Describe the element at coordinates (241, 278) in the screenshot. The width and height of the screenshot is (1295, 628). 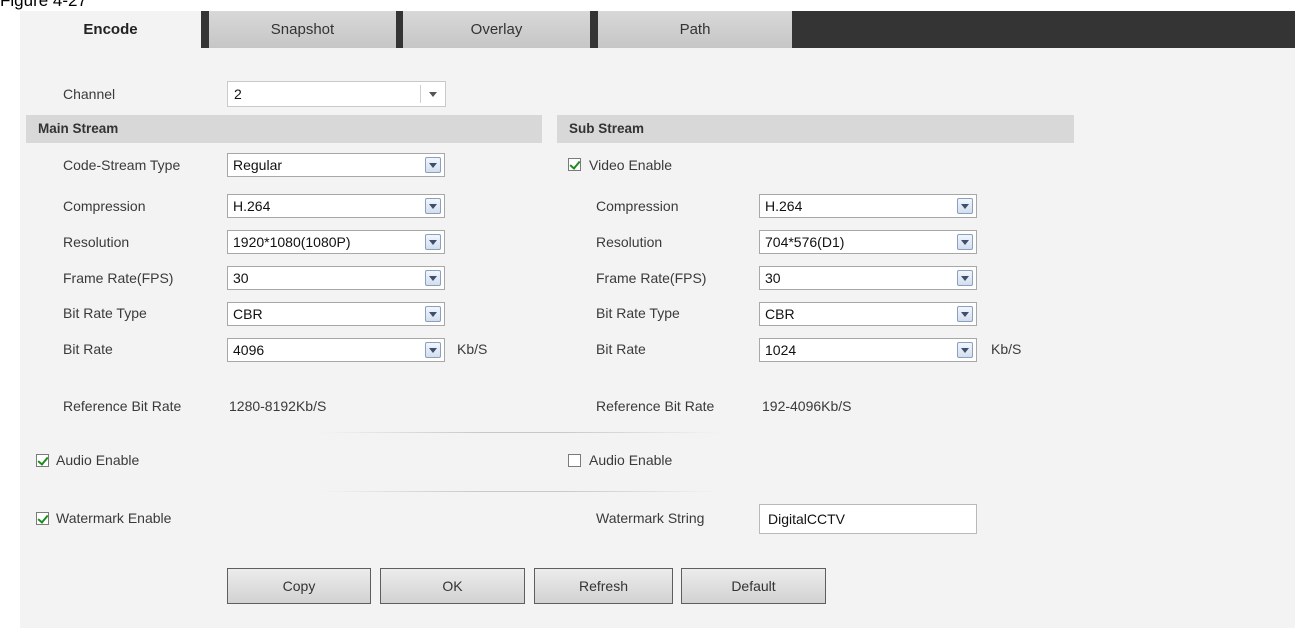
I see `main-frame-rate-value: 30` at that location.